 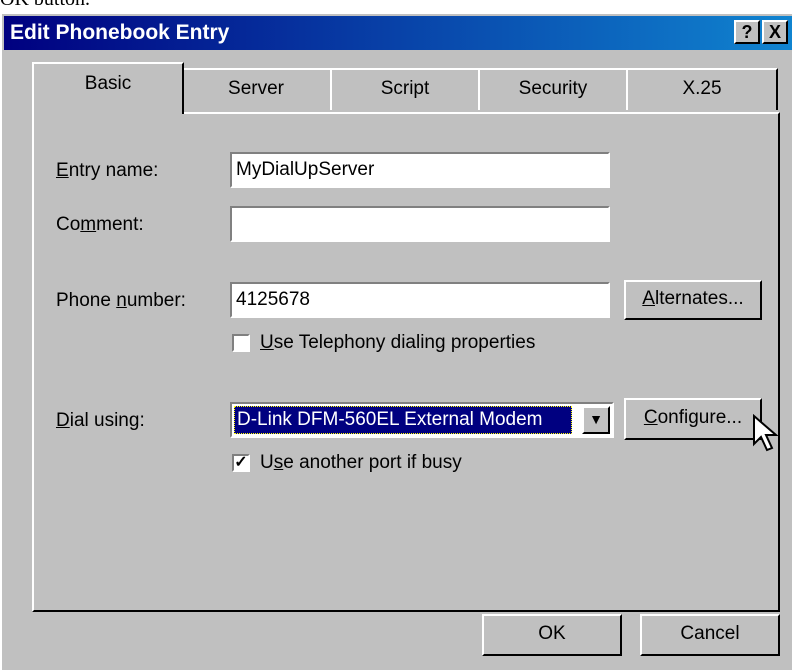 I want to click on use-telephony-label: Use Telephony dialing properties, so click(x=397, y=343).